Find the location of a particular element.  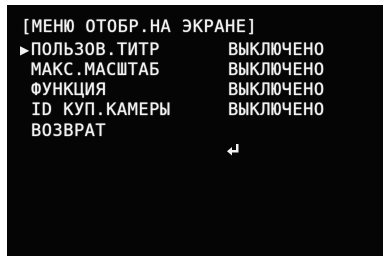

function-value: ВЫКЛЮЧЕНО is located at coordinates (276, 90).